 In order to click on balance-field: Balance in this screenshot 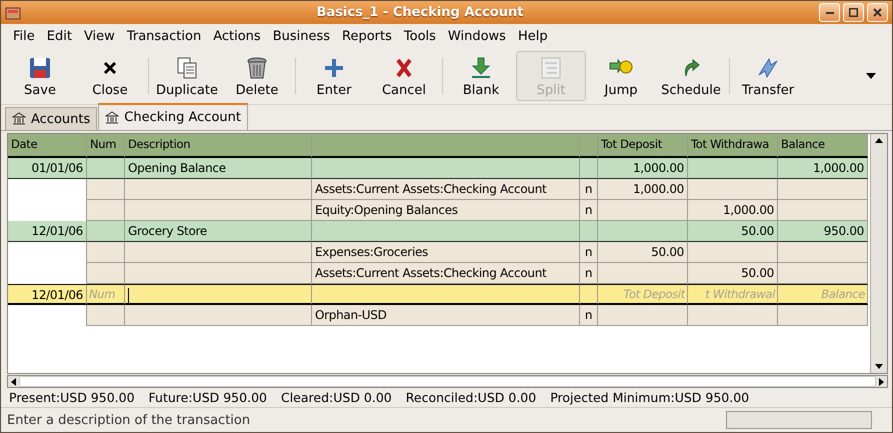, I will do `click(823, 294)`.